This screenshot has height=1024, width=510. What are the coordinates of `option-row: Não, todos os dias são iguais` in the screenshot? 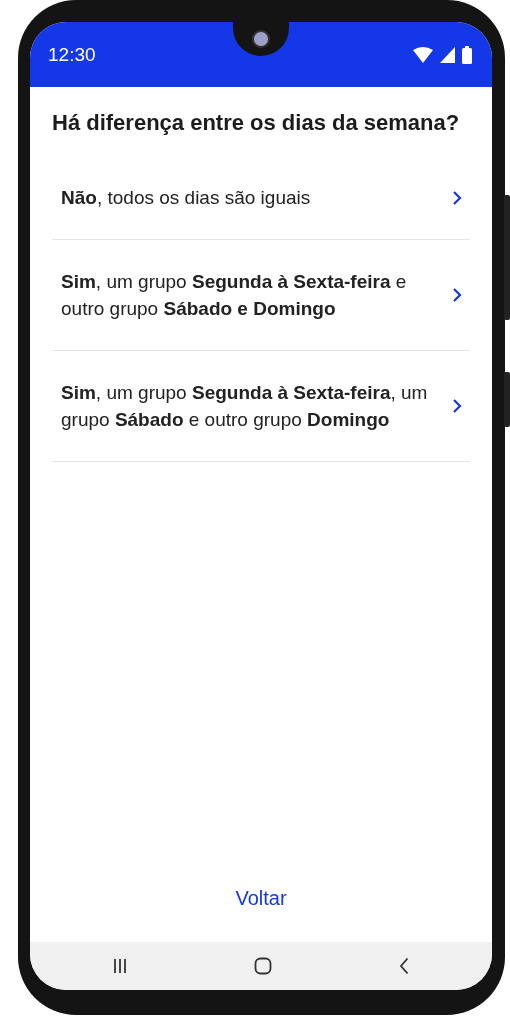 It's located at (261, 198).